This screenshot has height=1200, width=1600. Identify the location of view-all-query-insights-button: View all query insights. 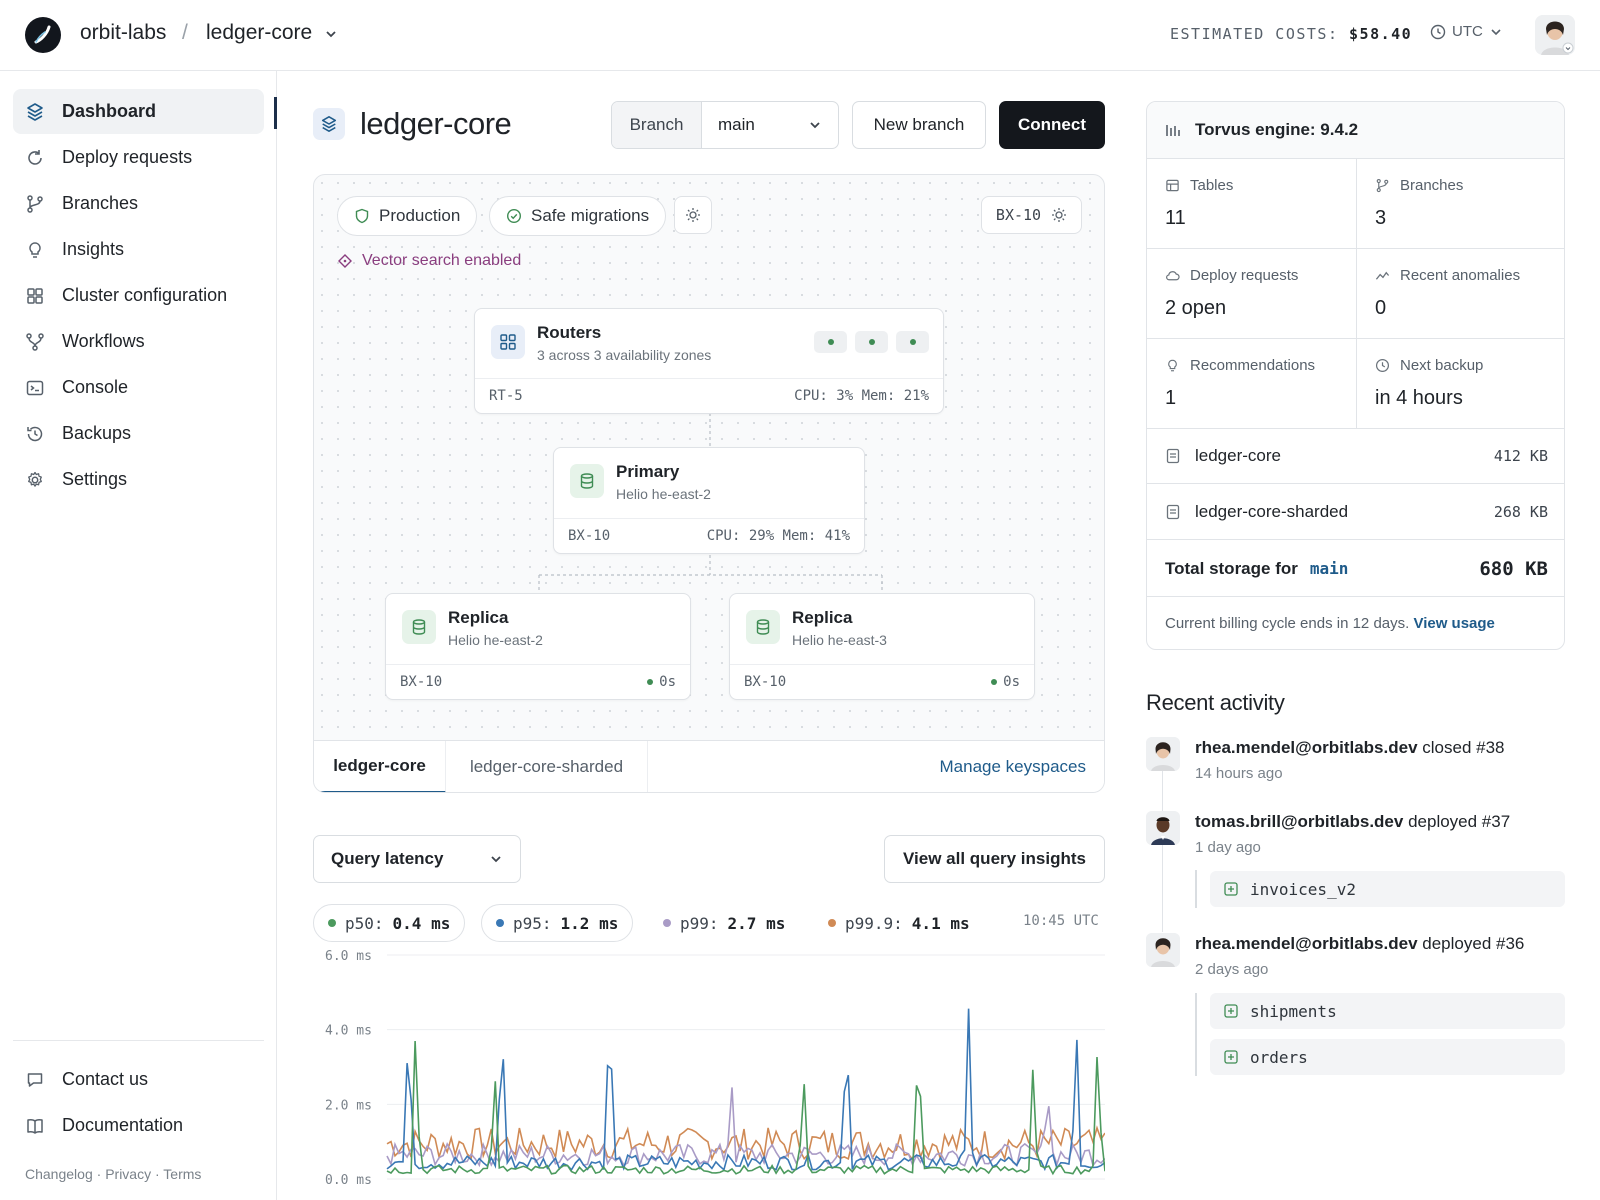
(994, 859).